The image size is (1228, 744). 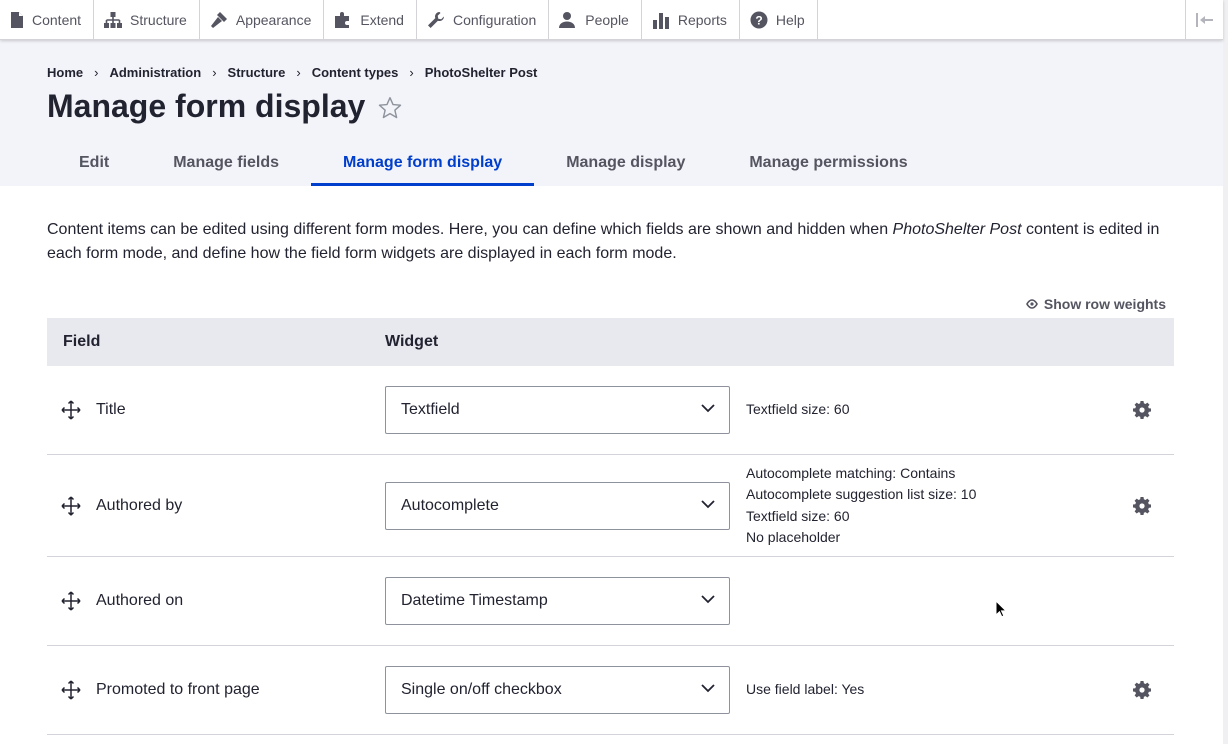 What do you see at coordinates (178, 689) in the screenshot?
I see `field-label: Promoted to front page` at bounding box center [178, 689].